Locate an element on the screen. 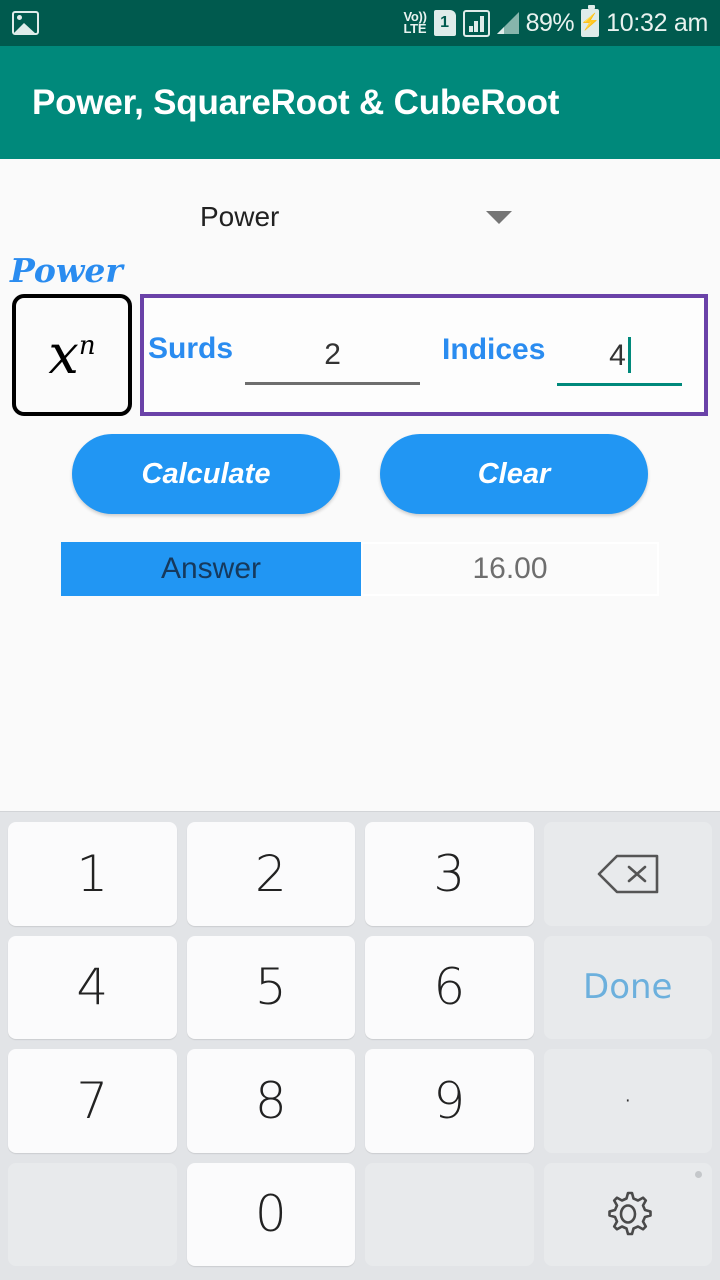  keyboard-row: 0 is located at coordinates (360, 1214).